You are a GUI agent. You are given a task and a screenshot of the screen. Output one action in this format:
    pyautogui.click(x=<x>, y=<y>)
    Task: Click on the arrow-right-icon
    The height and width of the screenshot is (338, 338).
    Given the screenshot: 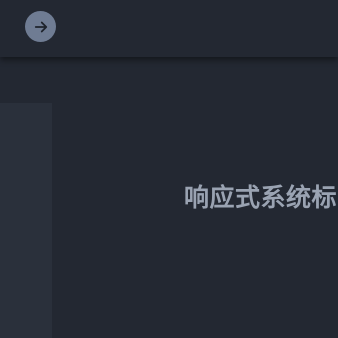 What is the action you would take?
    pyautogui.click(x=41, y=27)
    